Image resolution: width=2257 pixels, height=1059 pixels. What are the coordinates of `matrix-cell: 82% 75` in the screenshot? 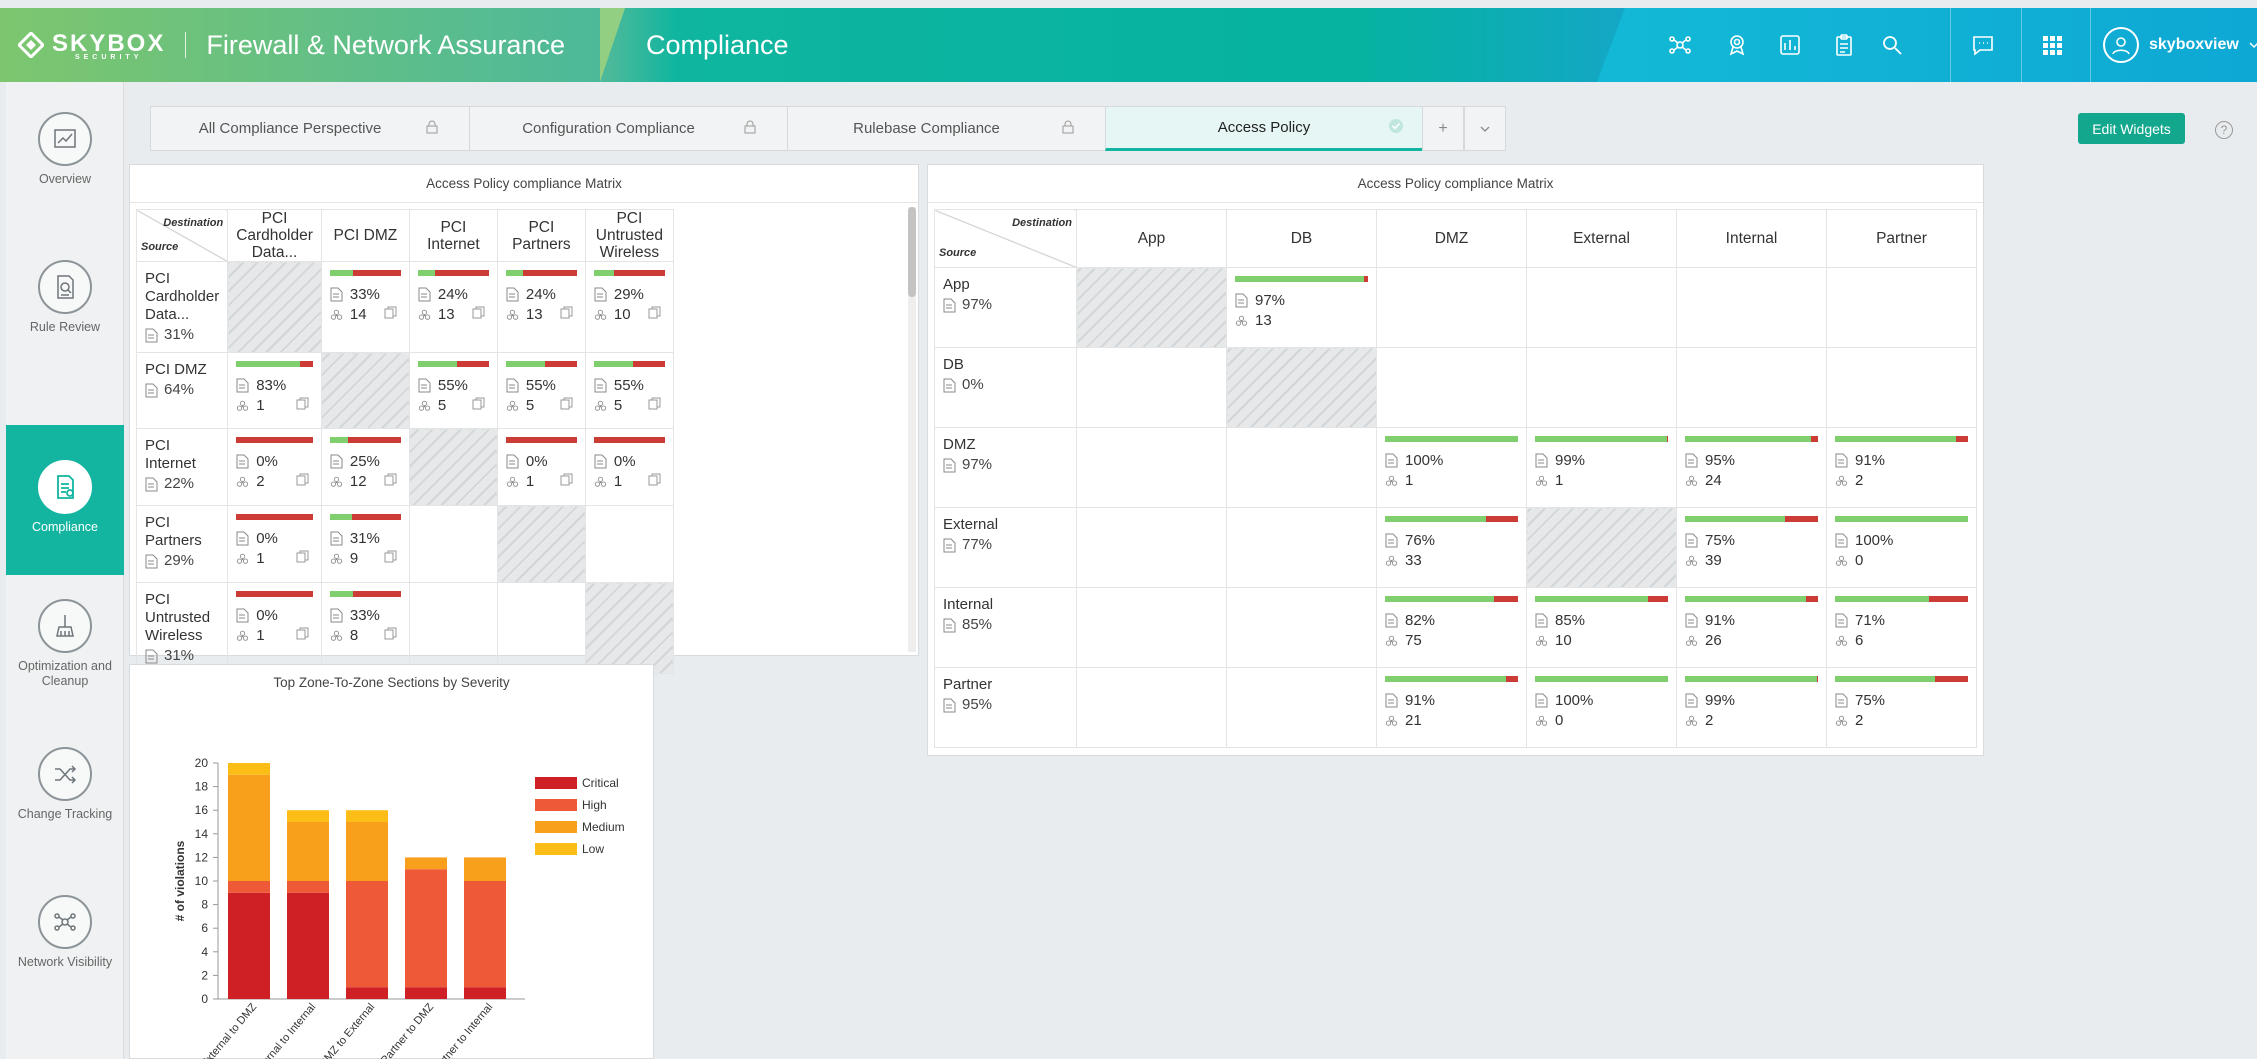 It's located at (1451, 627).